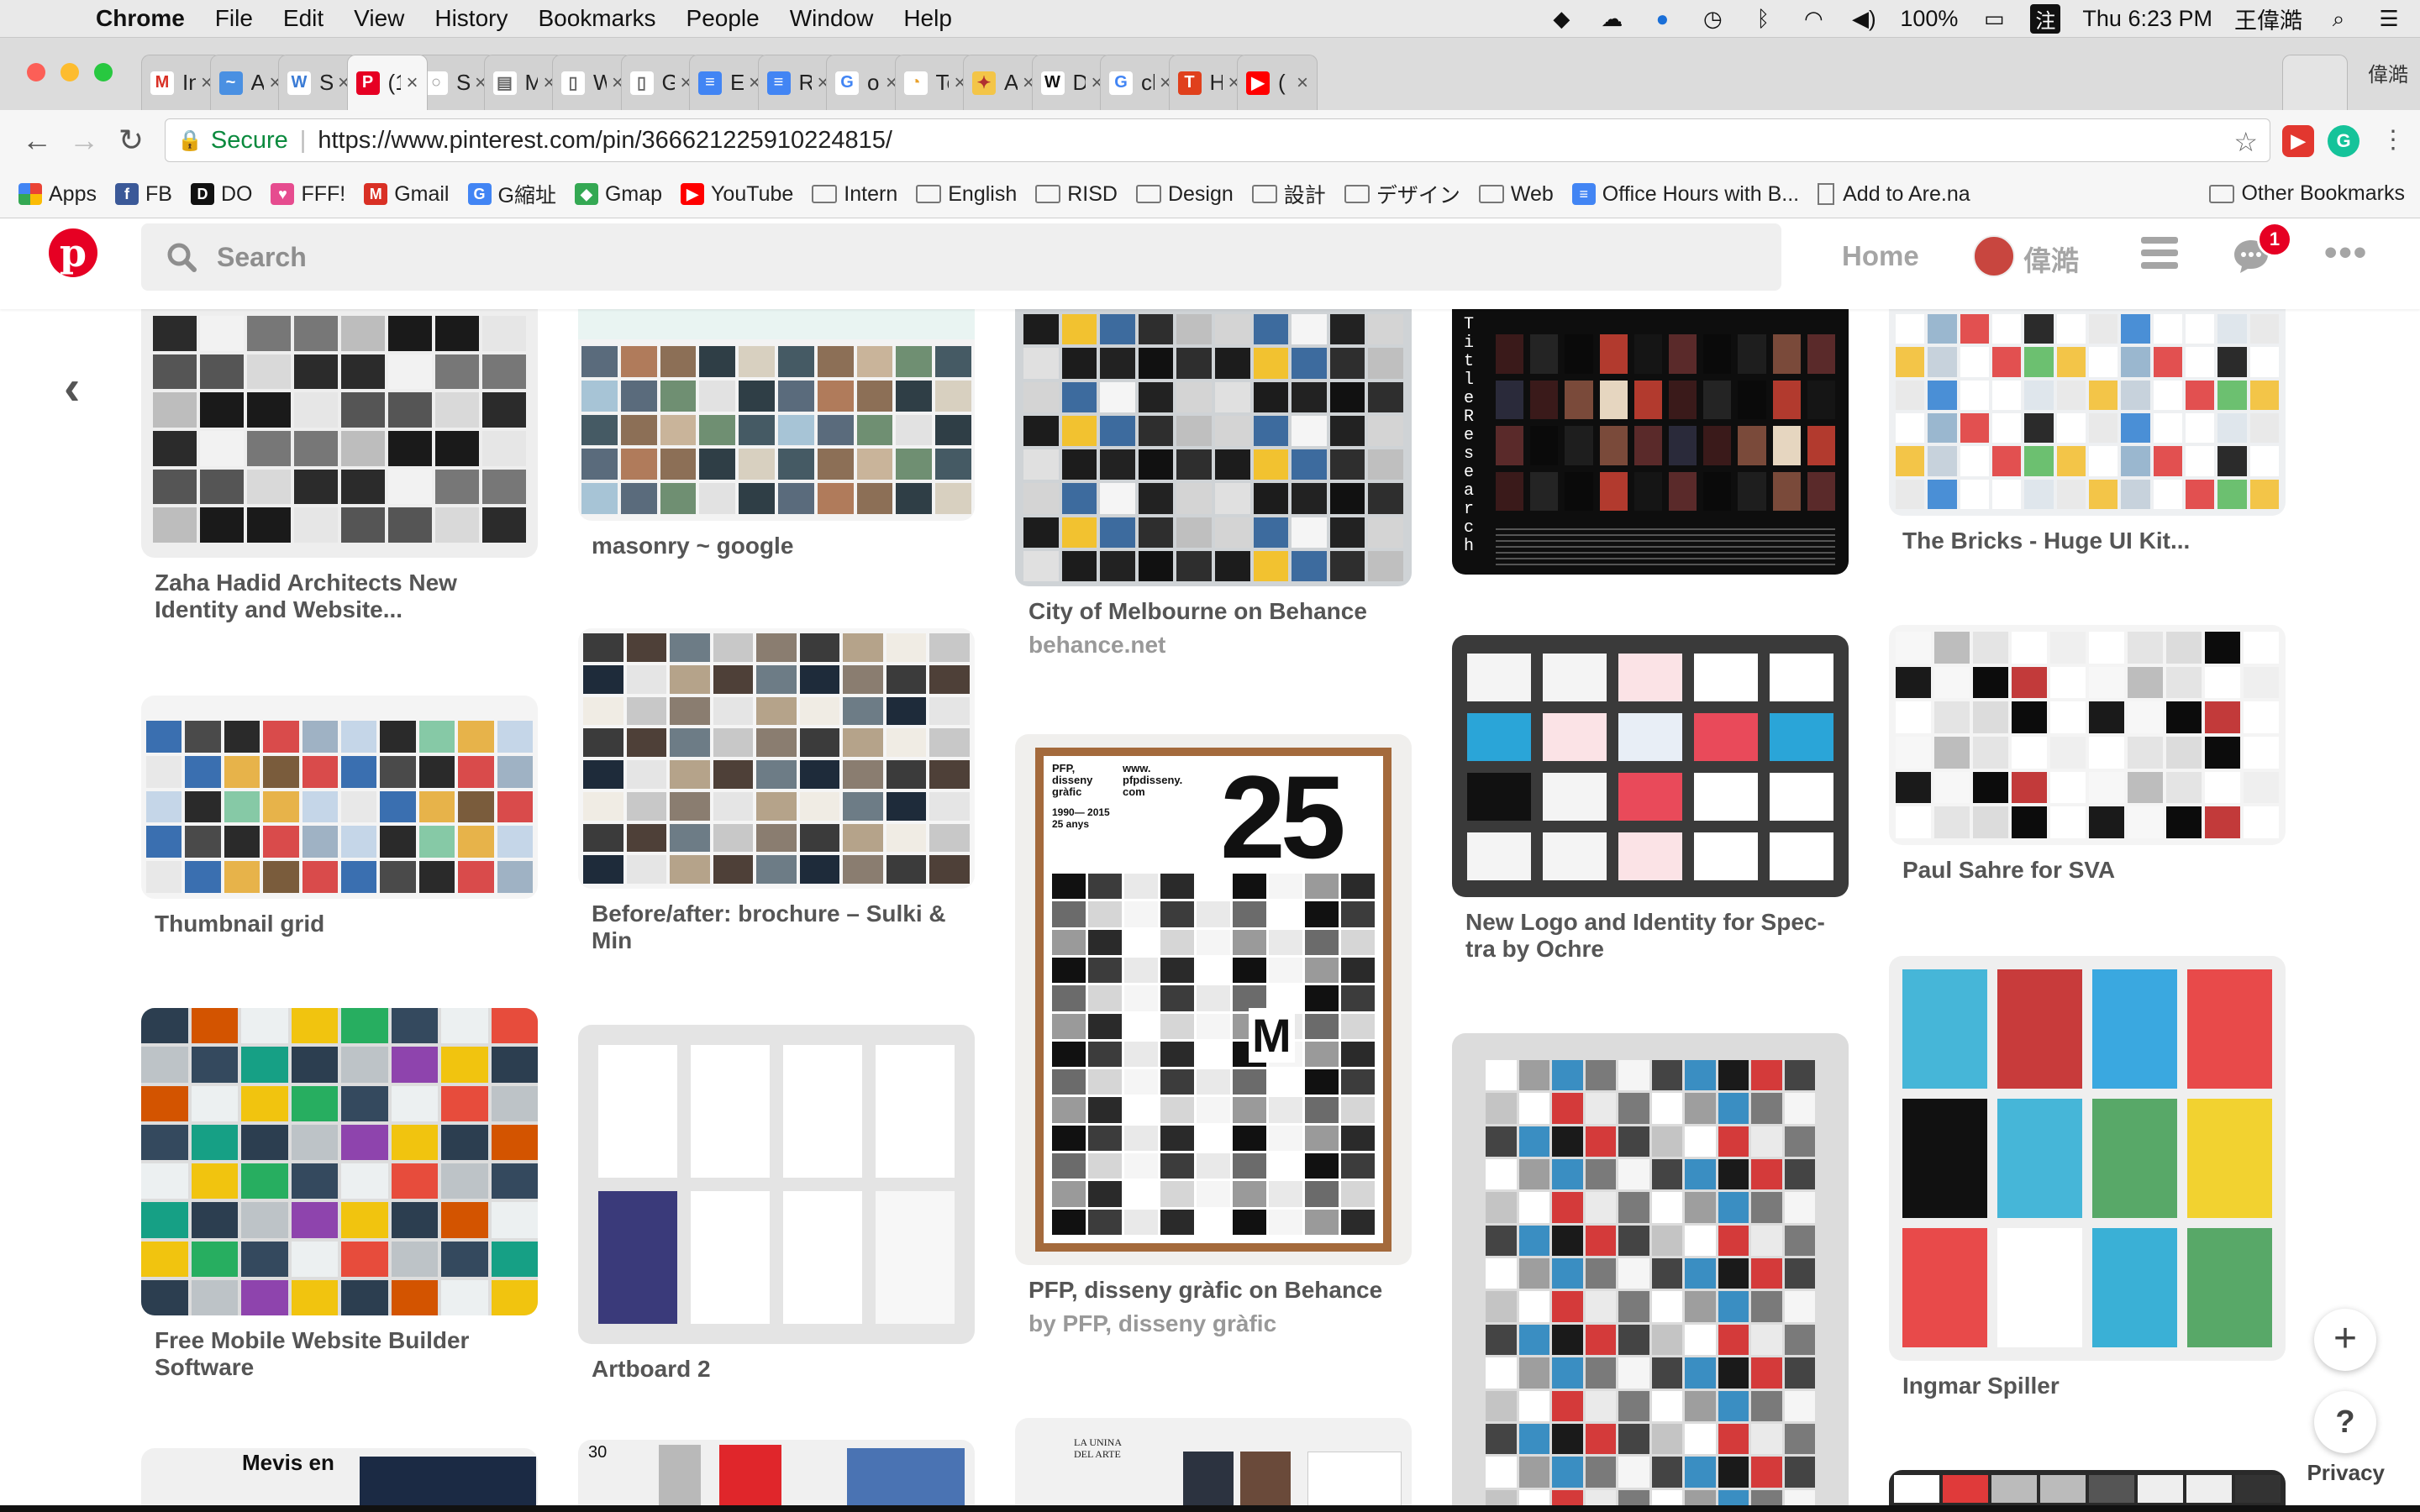 This screenshot has height=1512, width=2420. Describe the element at coordinates (1402, 194) in the screenshot. I see `bookmark-item: デザイン` at that location.